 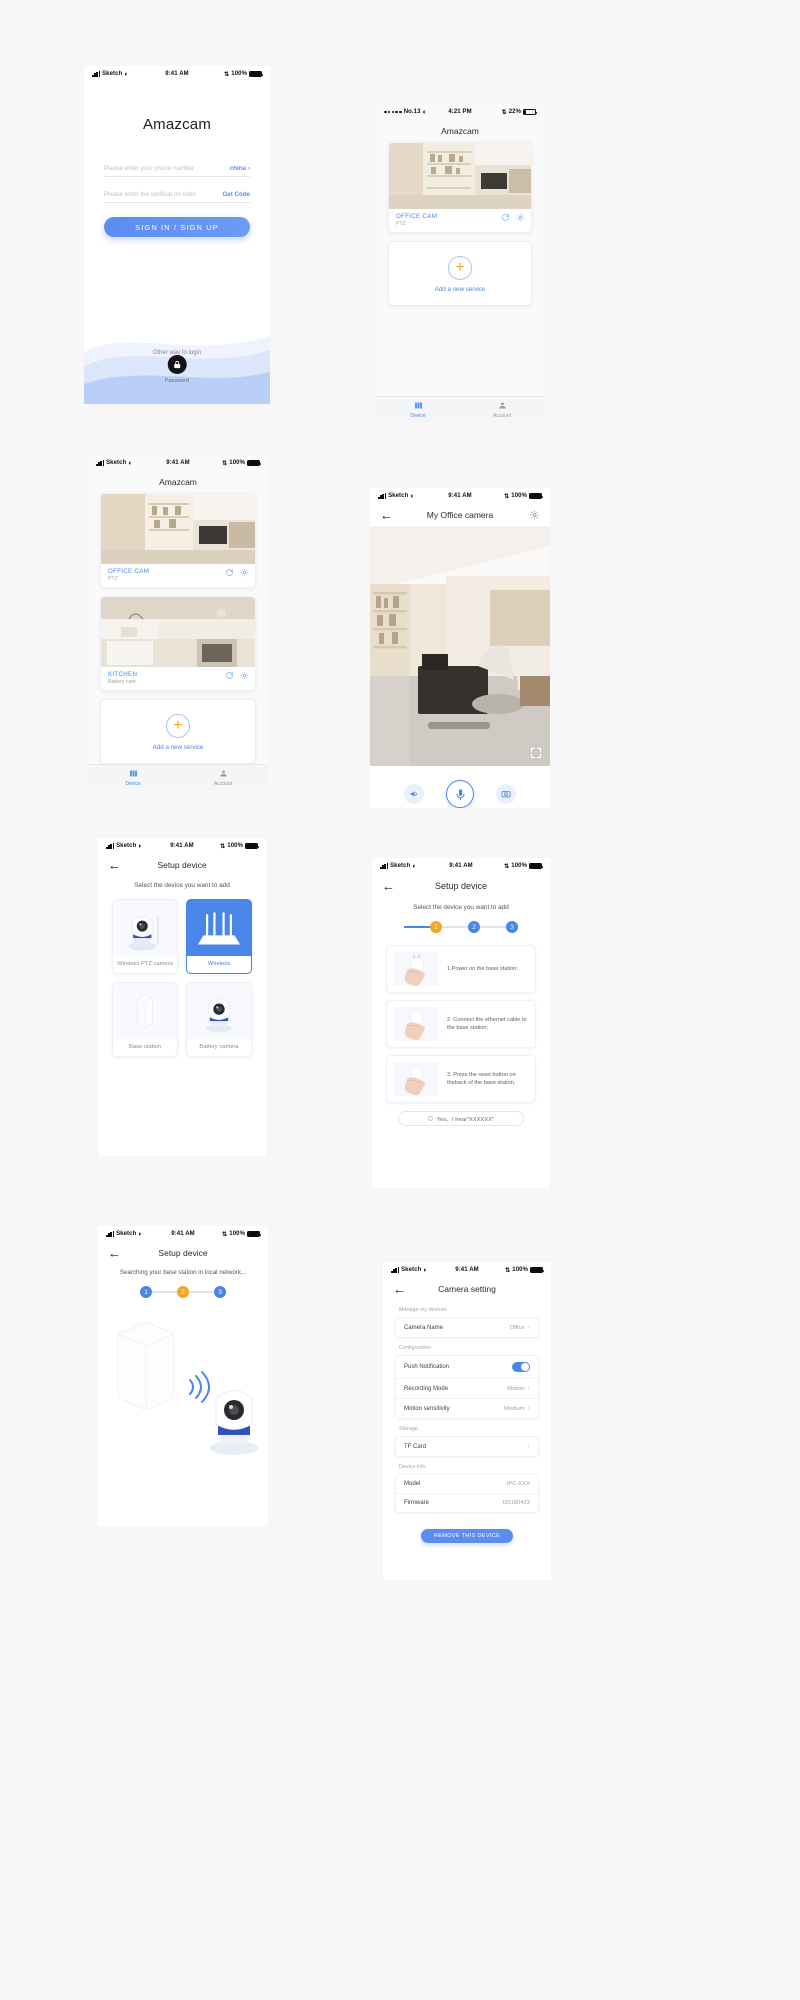 What do you see at coordinates (418, 406) in the screenshot?
I see `device-icon` at bounding box center [418, 406].